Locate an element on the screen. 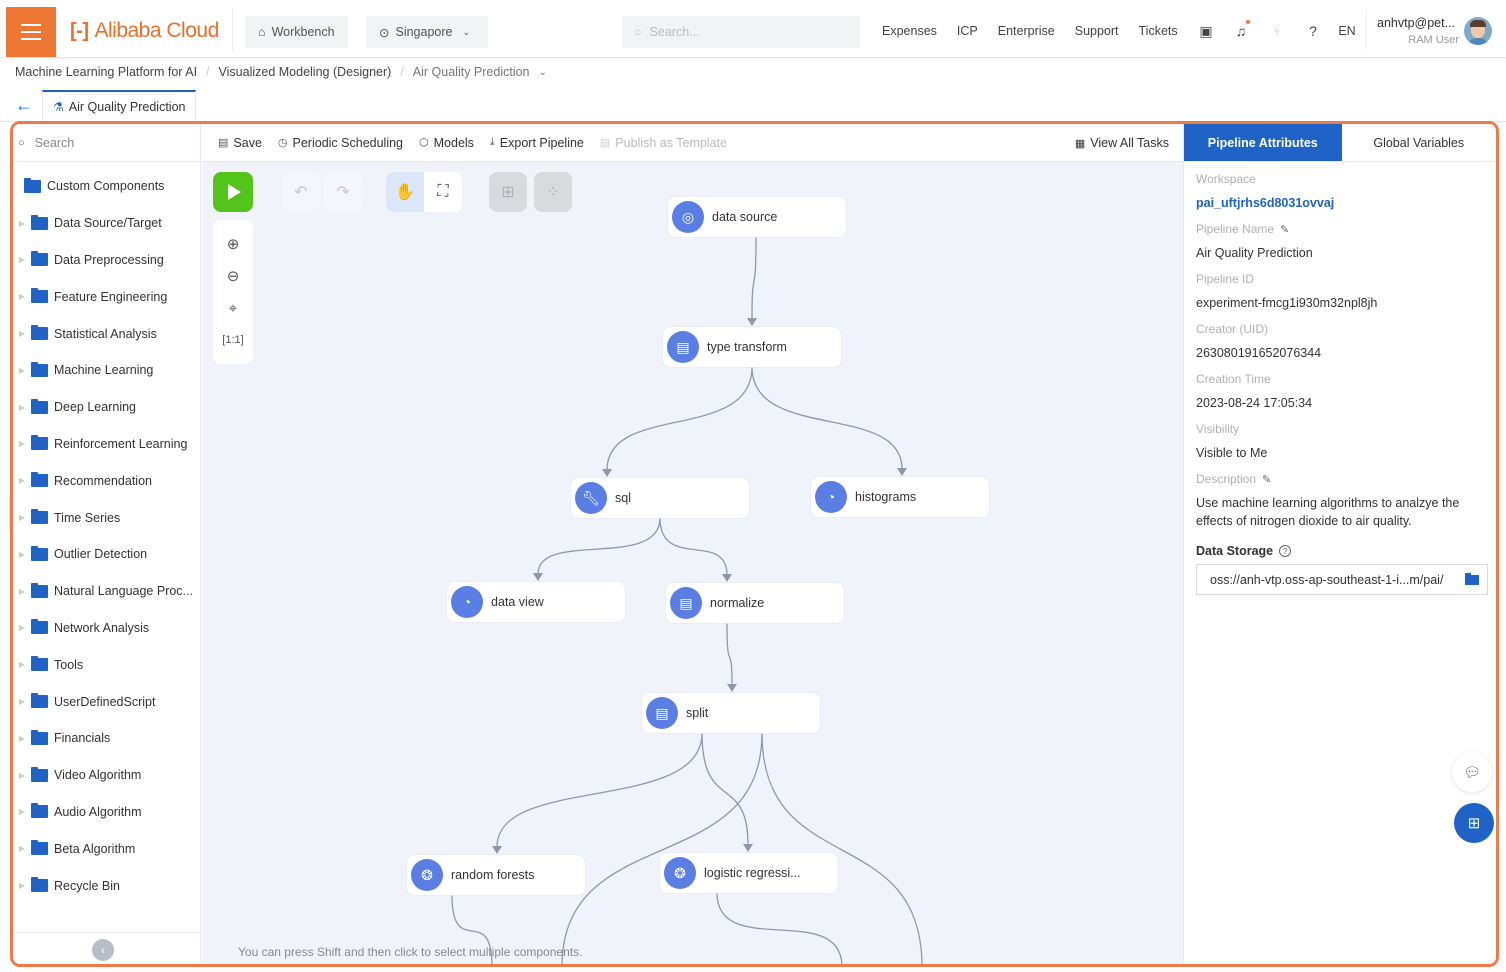 The image size is (1506, 972). global-search: ○ is located at coordinates (741, 32).